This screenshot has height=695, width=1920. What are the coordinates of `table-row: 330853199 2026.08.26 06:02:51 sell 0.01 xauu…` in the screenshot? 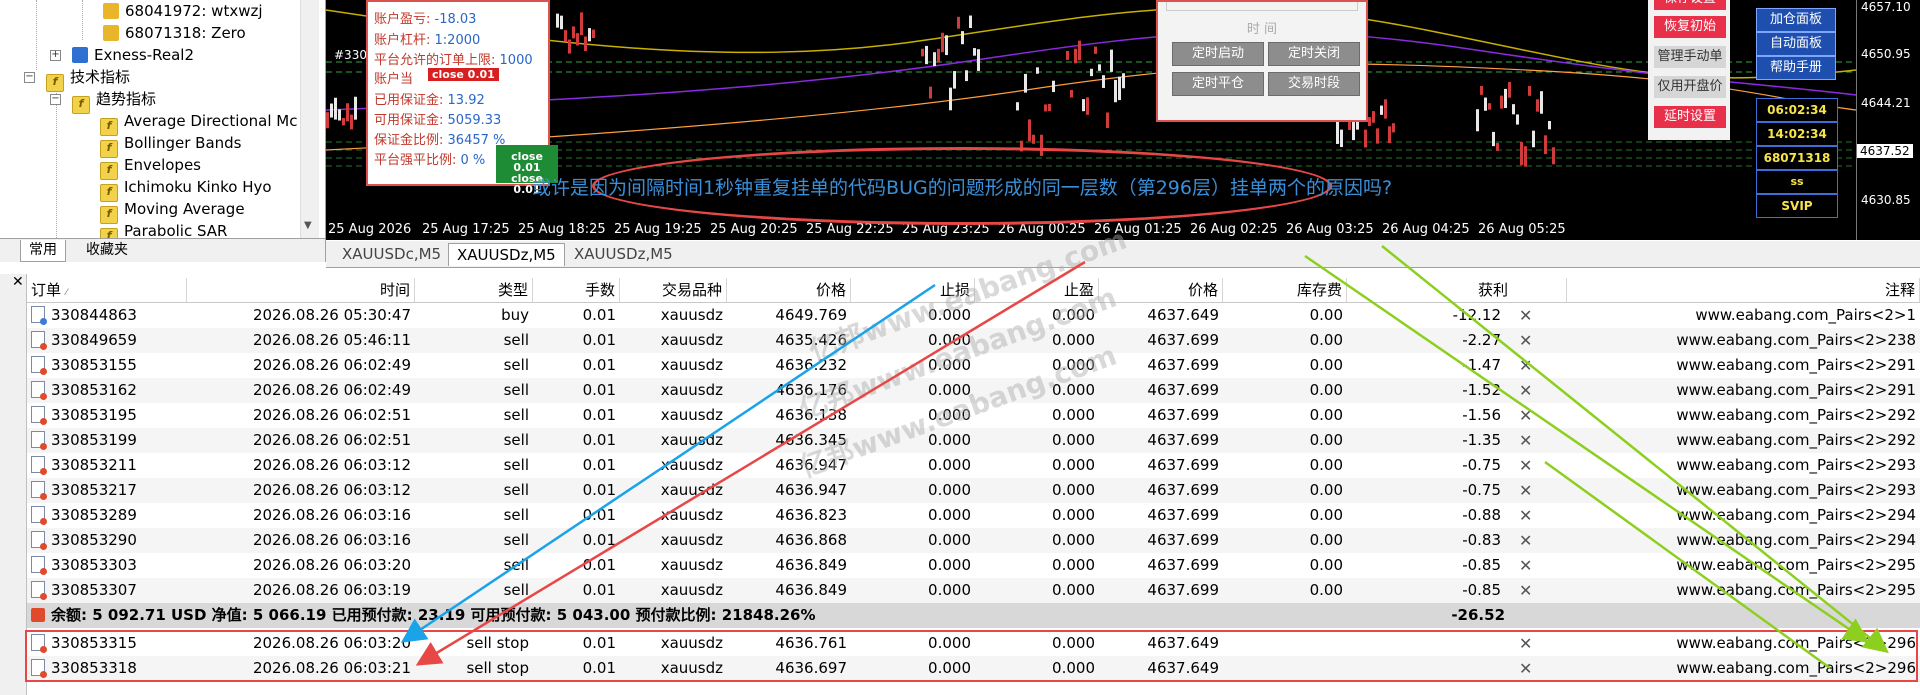 It's located at (973, 441).